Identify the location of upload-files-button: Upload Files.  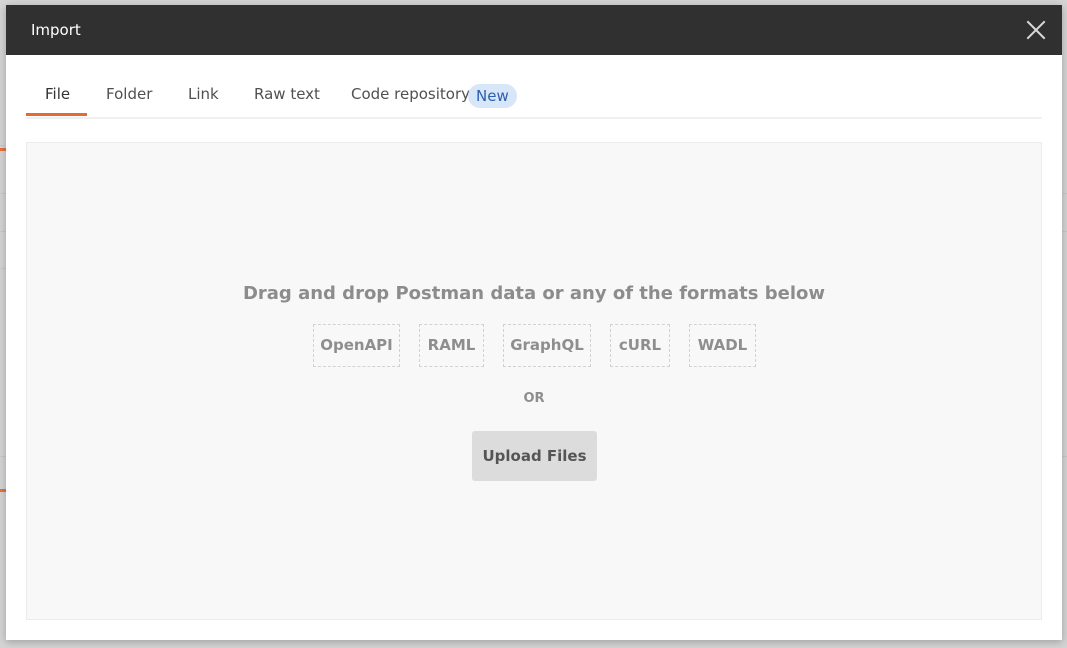
(534, 456).